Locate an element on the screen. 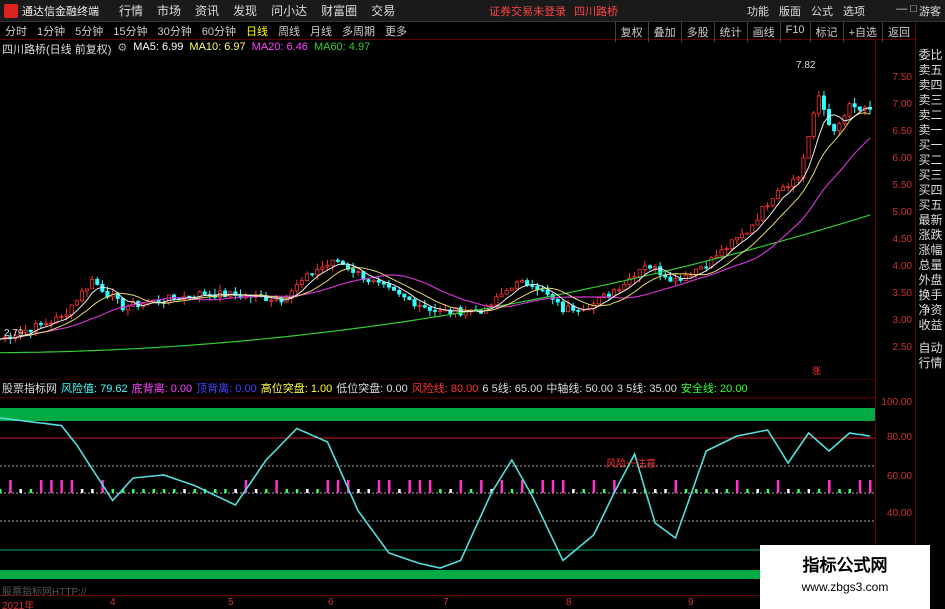  tool-f10: F10 is located at coordinates (794, 32).